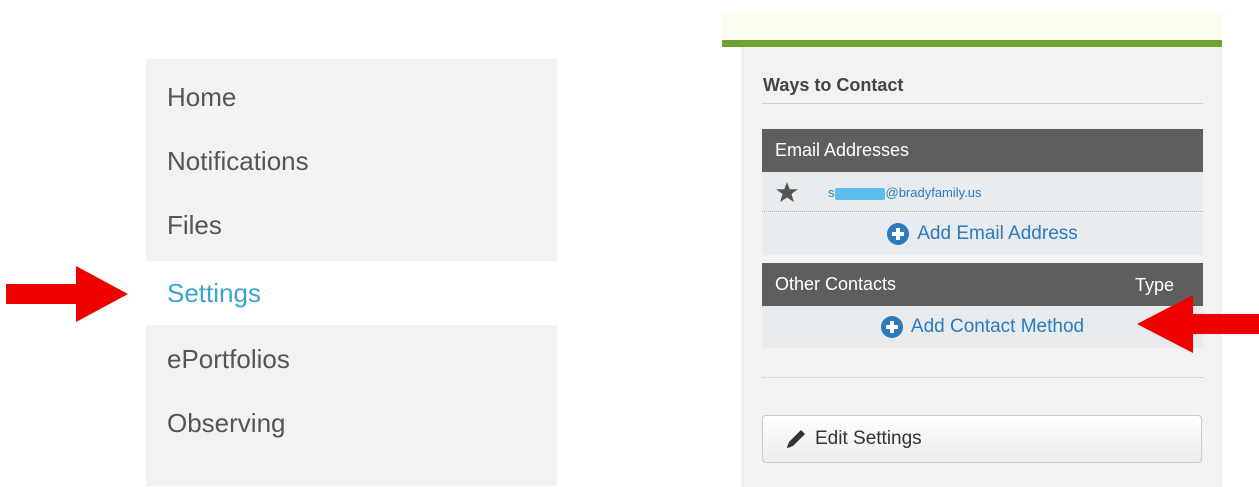  I want to click on add-email-address-link: Add Email Address, so click(982, 234).